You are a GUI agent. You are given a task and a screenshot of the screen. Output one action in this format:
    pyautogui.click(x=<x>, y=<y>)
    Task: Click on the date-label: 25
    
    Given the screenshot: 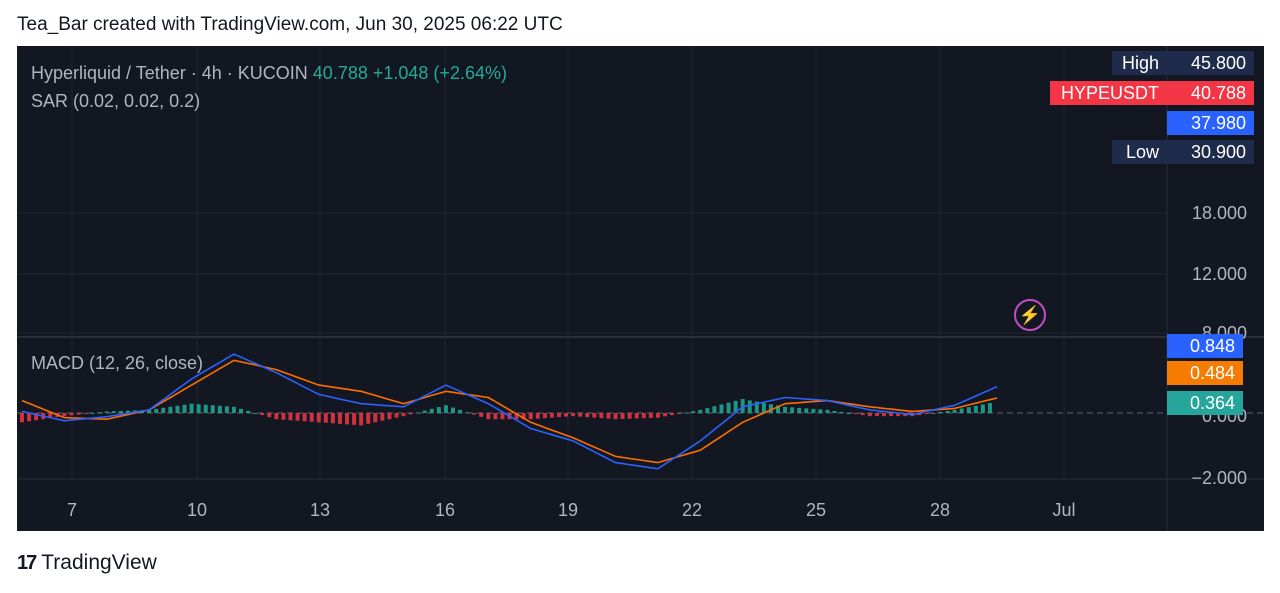 What is the action you would take?
    pyautogui.click(x=816, y=510)
    